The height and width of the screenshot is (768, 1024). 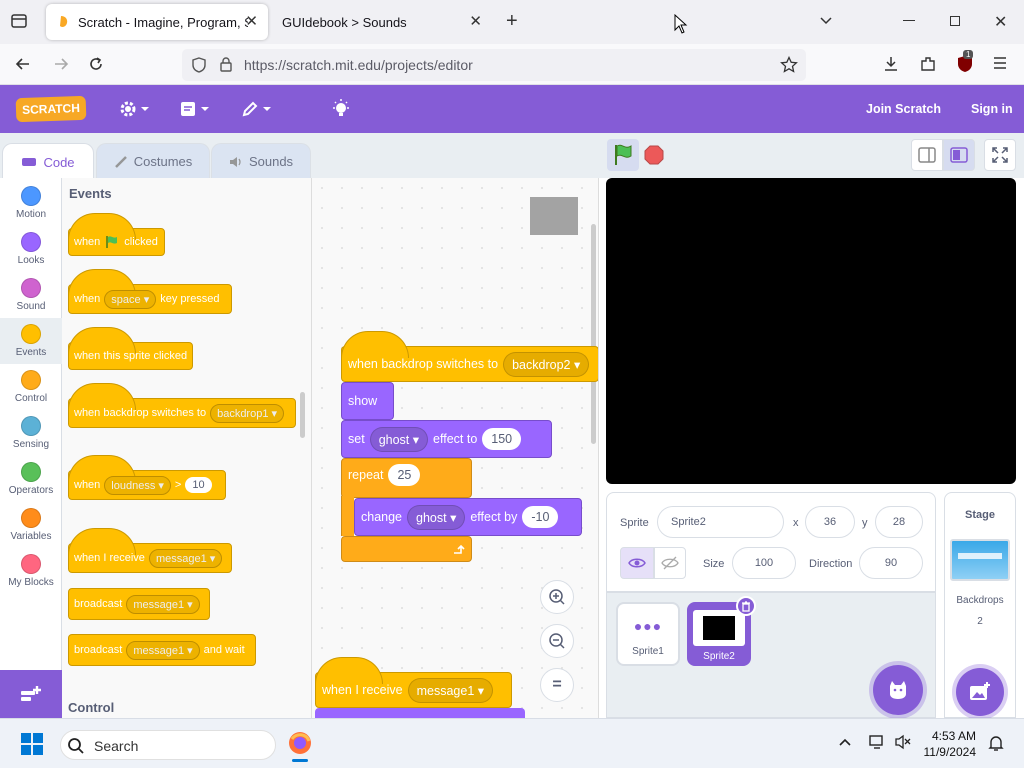 What do you see at coordinates (367, 401) in the screenshot?
I see `block-show: show` at bounding box center [367, 401].